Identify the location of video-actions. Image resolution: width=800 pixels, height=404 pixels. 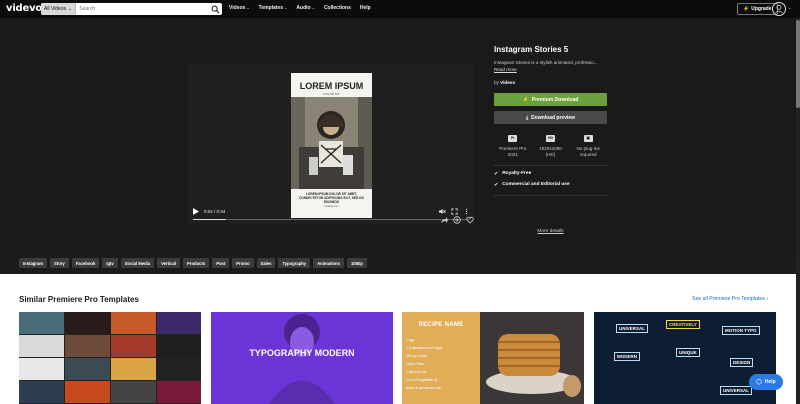
(457, 220).